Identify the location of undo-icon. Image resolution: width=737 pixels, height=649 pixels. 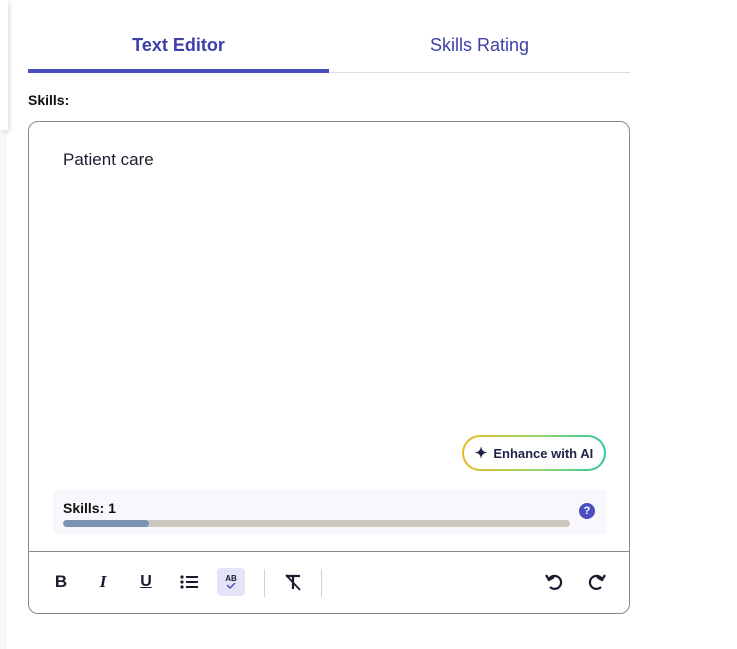
(554, 582).